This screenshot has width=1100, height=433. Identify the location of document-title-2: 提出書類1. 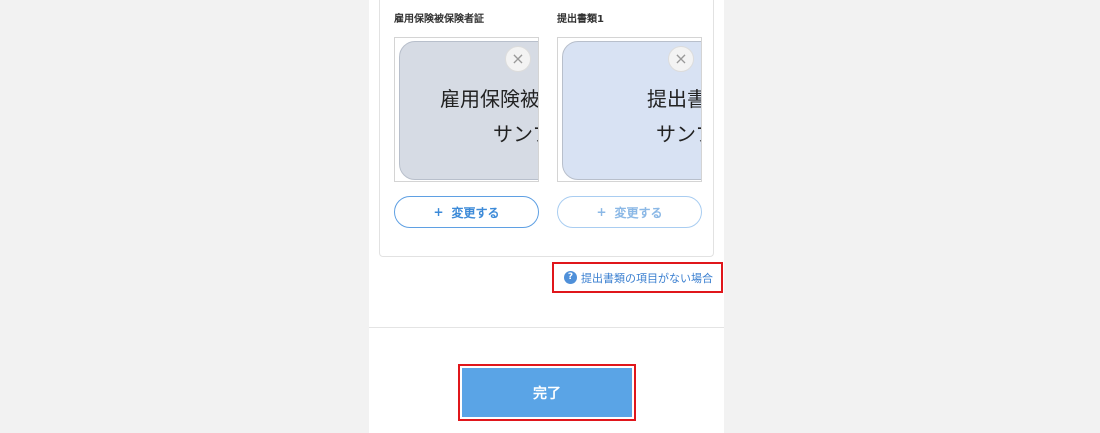
(580, 19).